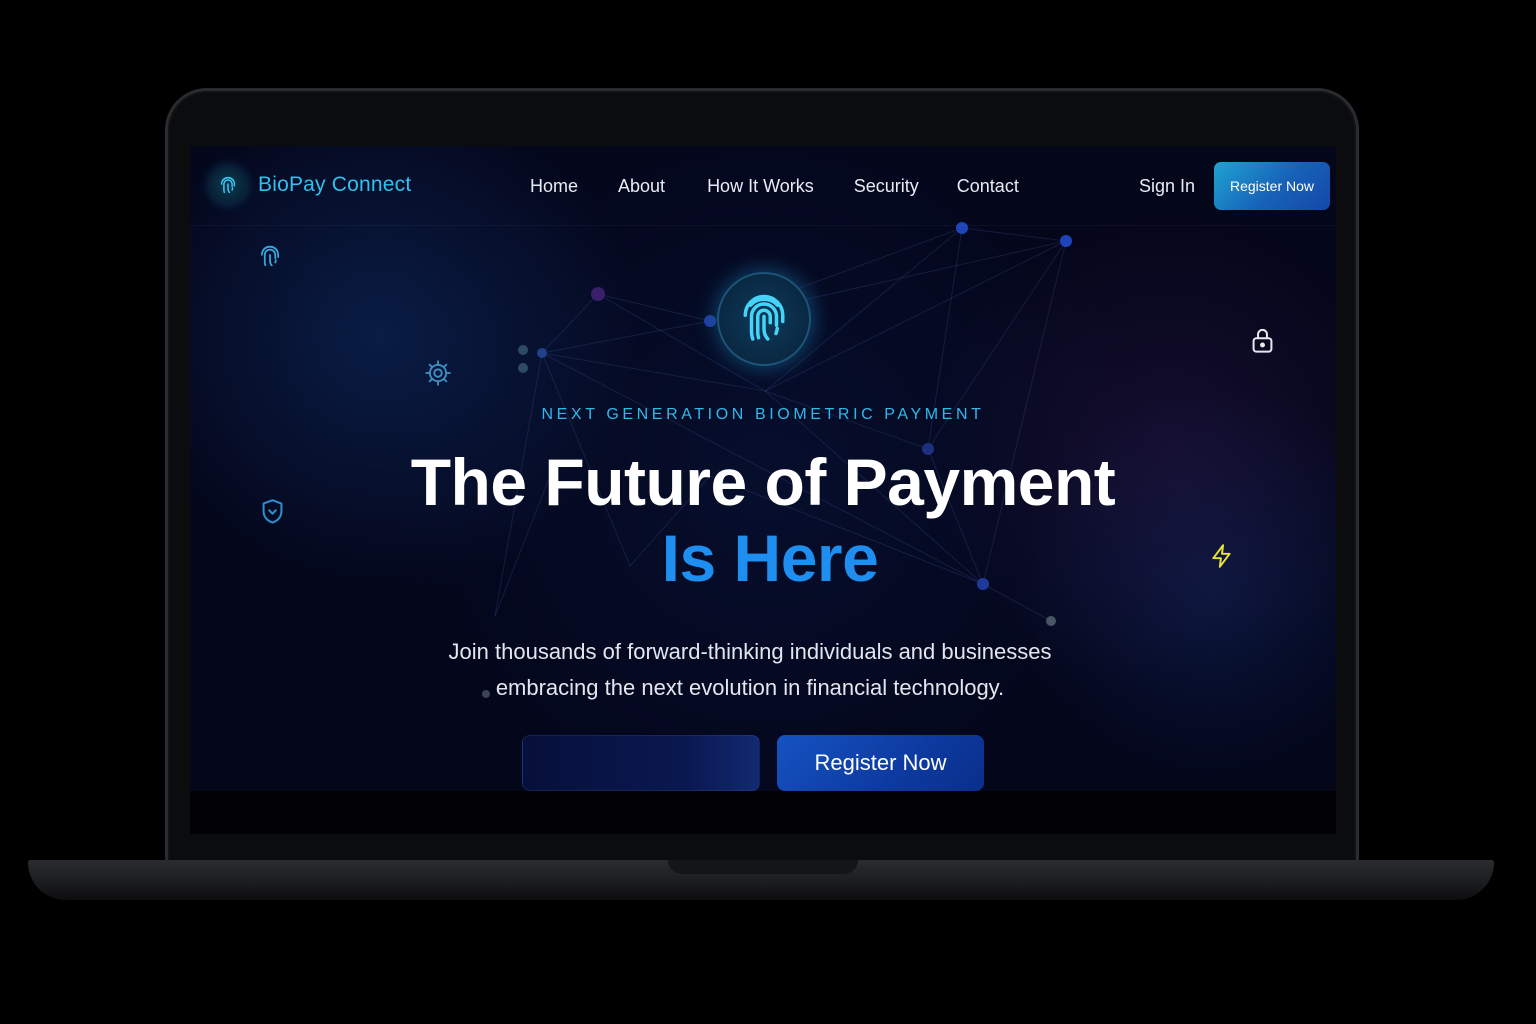 The image size is (1536, 1024). I want to click on nav-register-button: Register Now, so click(1272, 186).